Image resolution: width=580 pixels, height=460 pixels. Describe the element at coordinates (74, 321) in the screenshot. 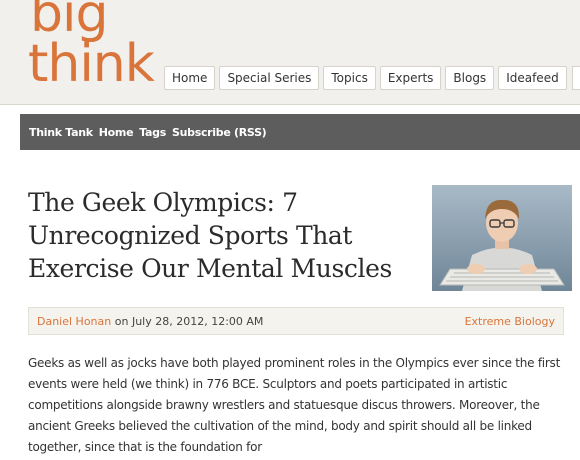

I see `author-link: Daniel Honan` at that location.